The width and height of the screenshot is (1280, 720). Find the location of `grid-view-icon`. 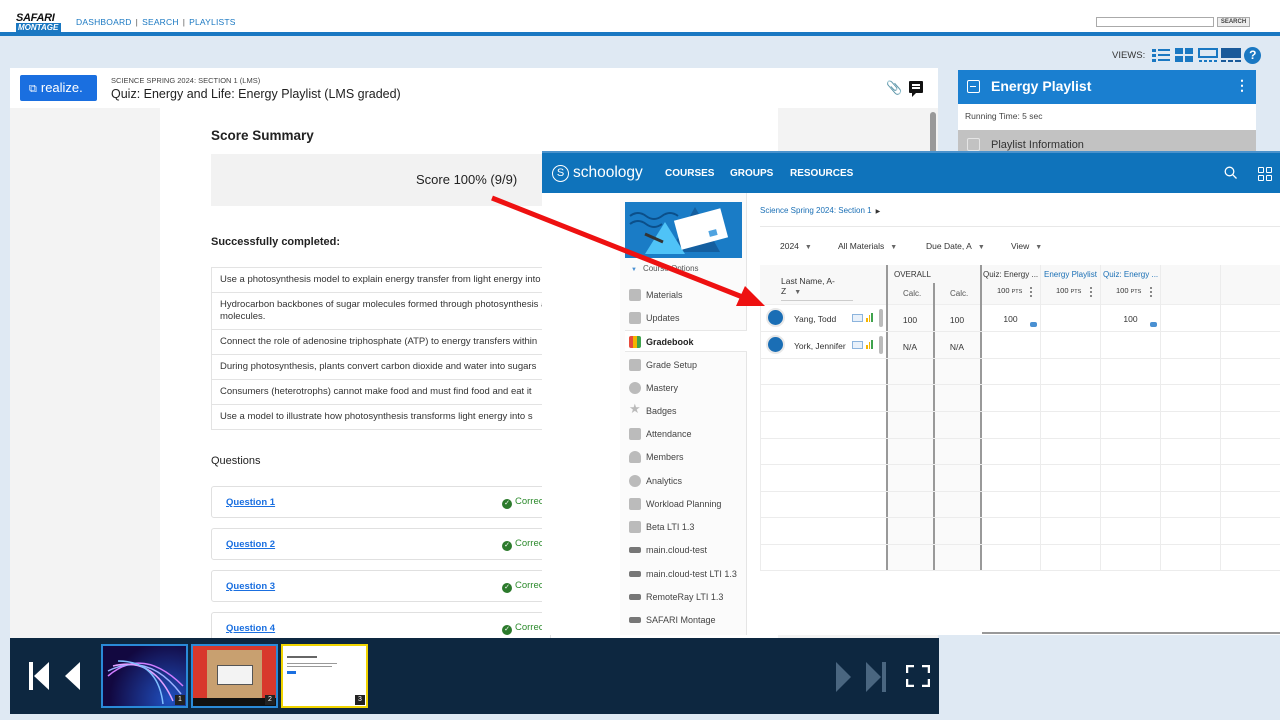

grid-view-icon is located at coordinates (1184, 55).